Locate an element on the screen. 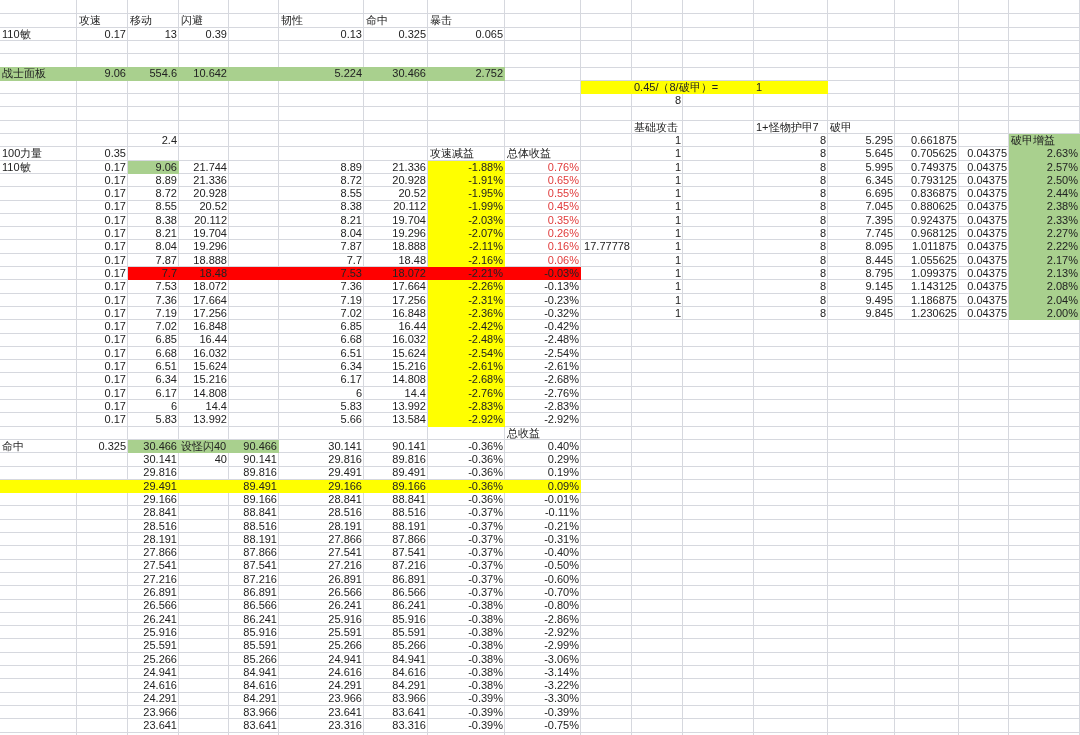  table-cell-text: 5.295 is located at coordinates (879, 140).